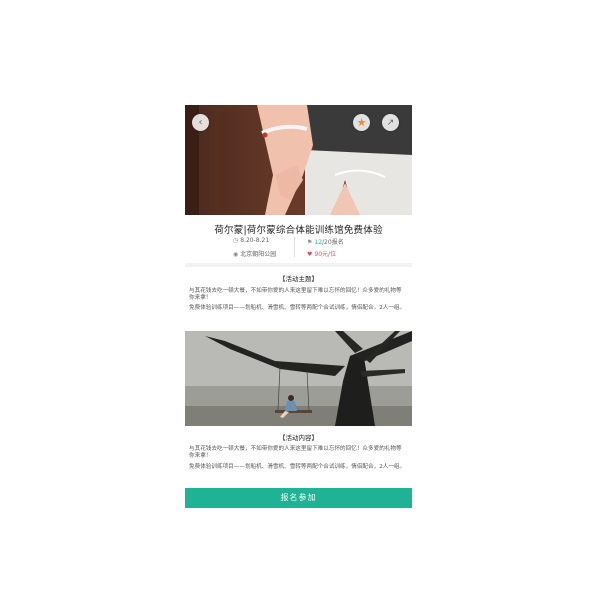 This screenshot has width=597, height=597. What do you see at coordinates (298, 265) in the screenshot?
I see `section-divider` at bounding box center [298, 265].